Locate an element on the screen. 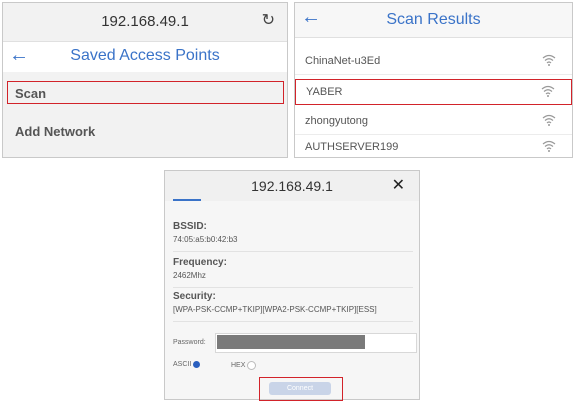 The image size is (575, 402). network-name: zhongyutong is located at coordinates (336, 121).